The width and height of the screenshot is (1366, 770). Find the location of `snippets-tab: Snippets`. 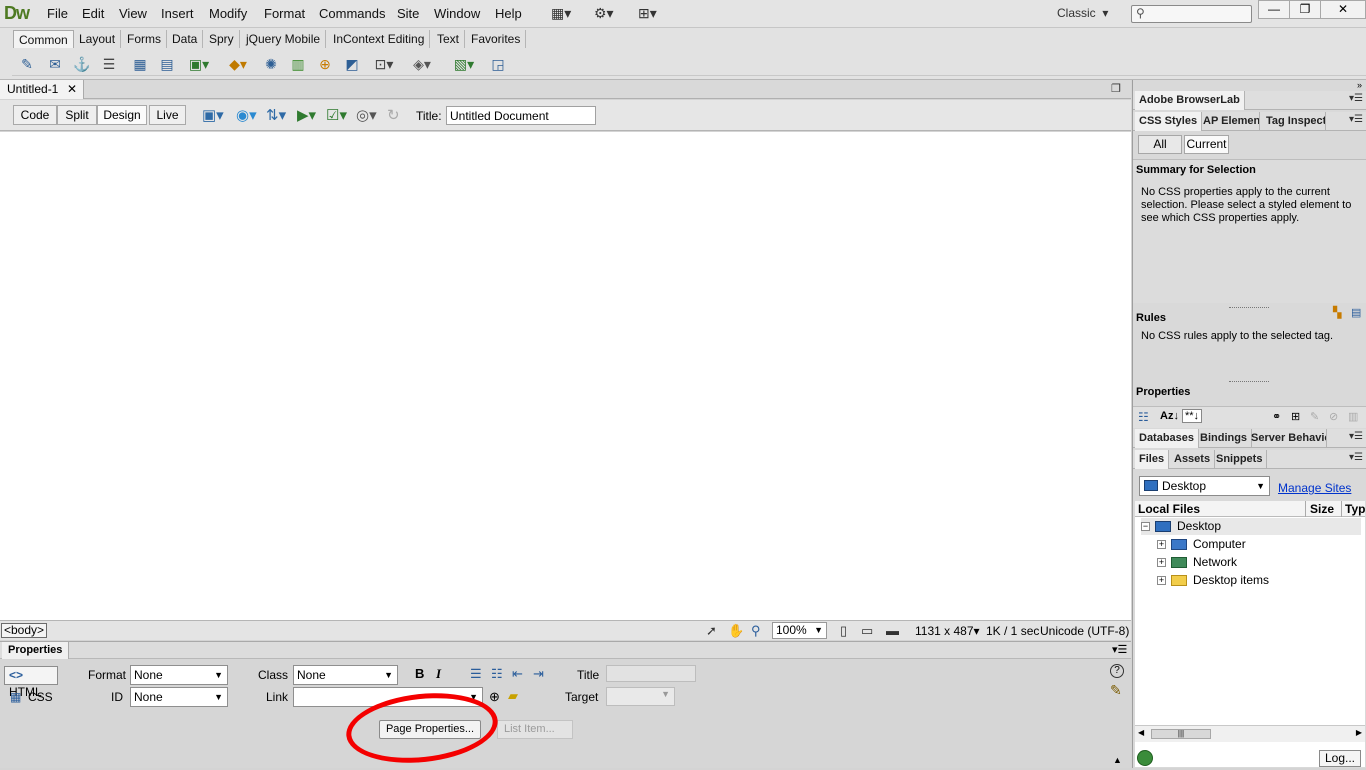

snippets-tab: Snippets is located at coordinates (1240, 459).